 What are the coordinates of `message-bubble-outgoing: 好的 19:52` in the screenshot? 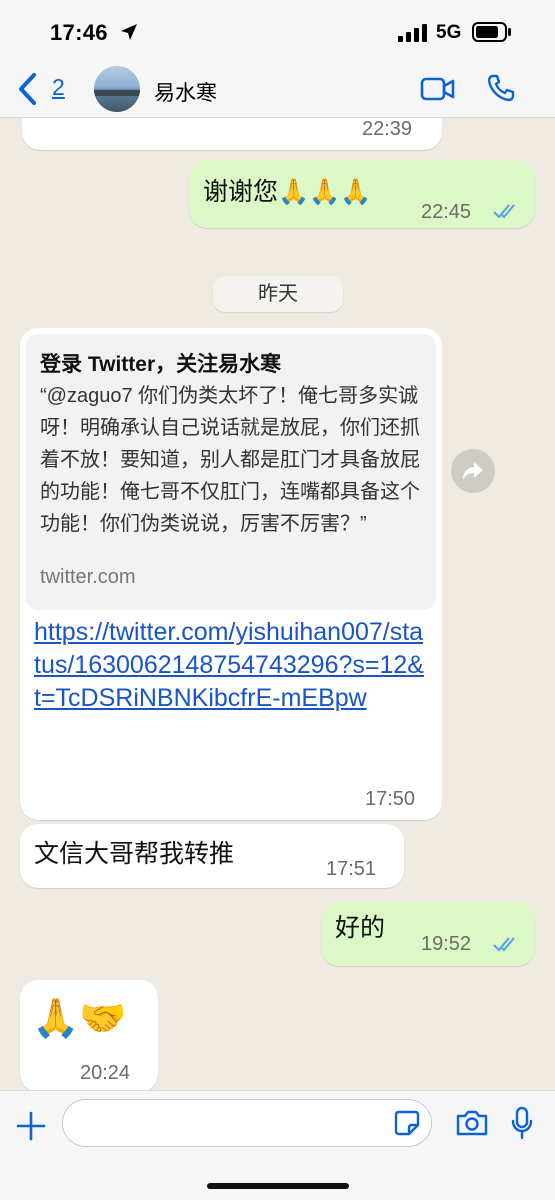 It's located at (428, 934).